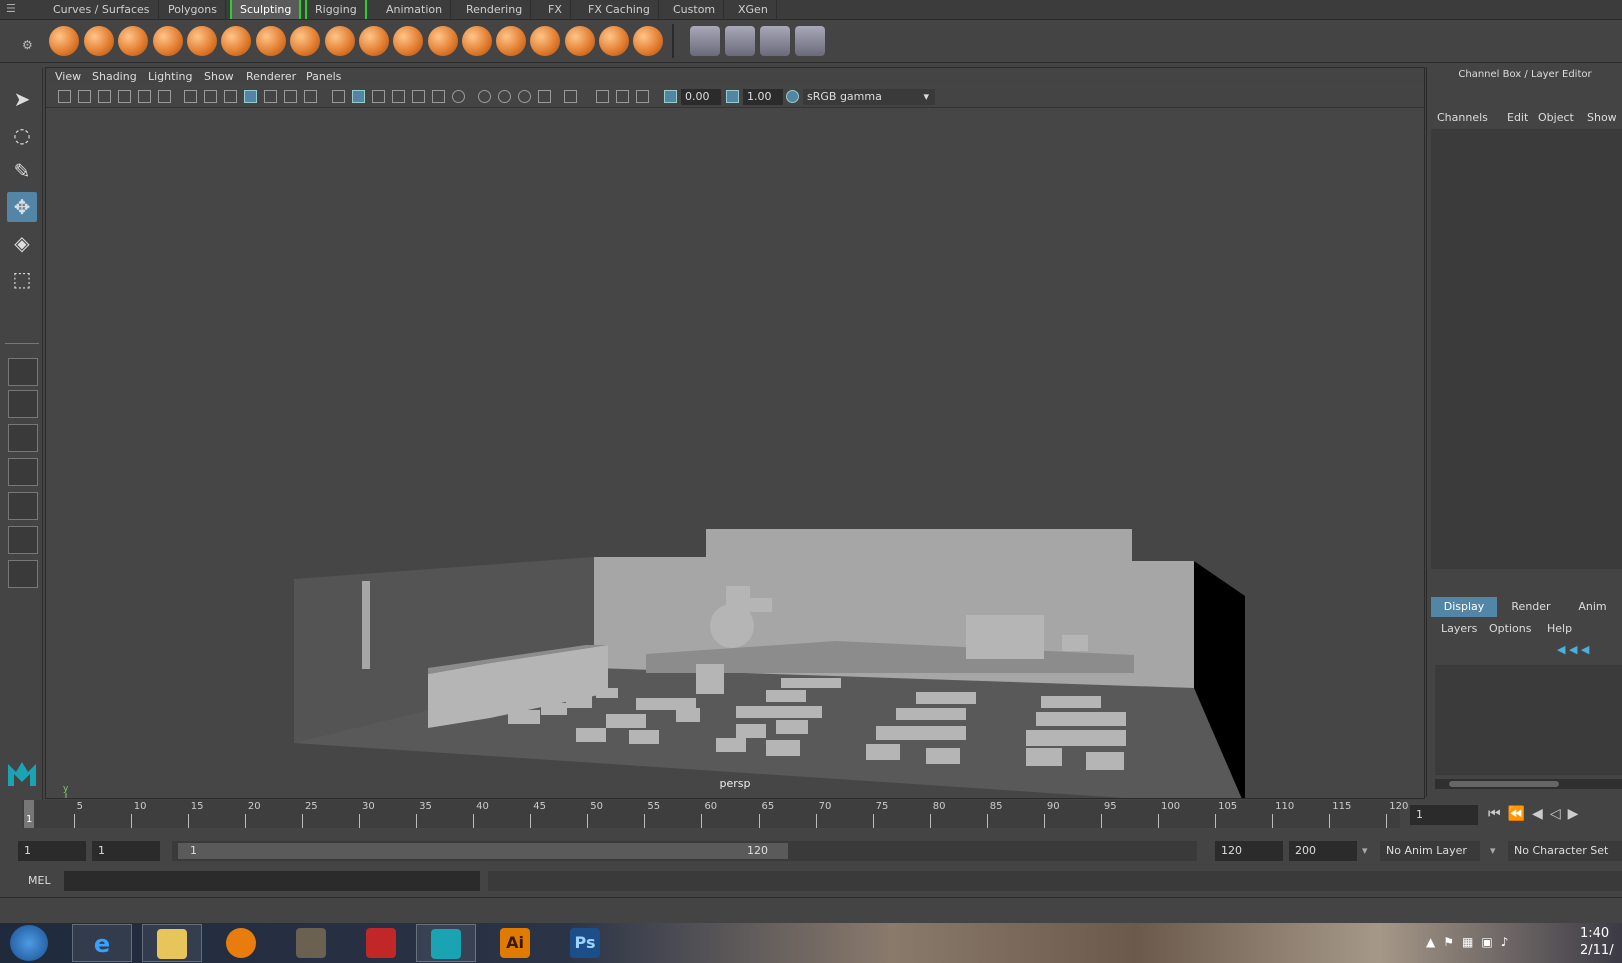 The image size is (1622, 963). I want to click on smooth-tool-icon, so click(99, 41).